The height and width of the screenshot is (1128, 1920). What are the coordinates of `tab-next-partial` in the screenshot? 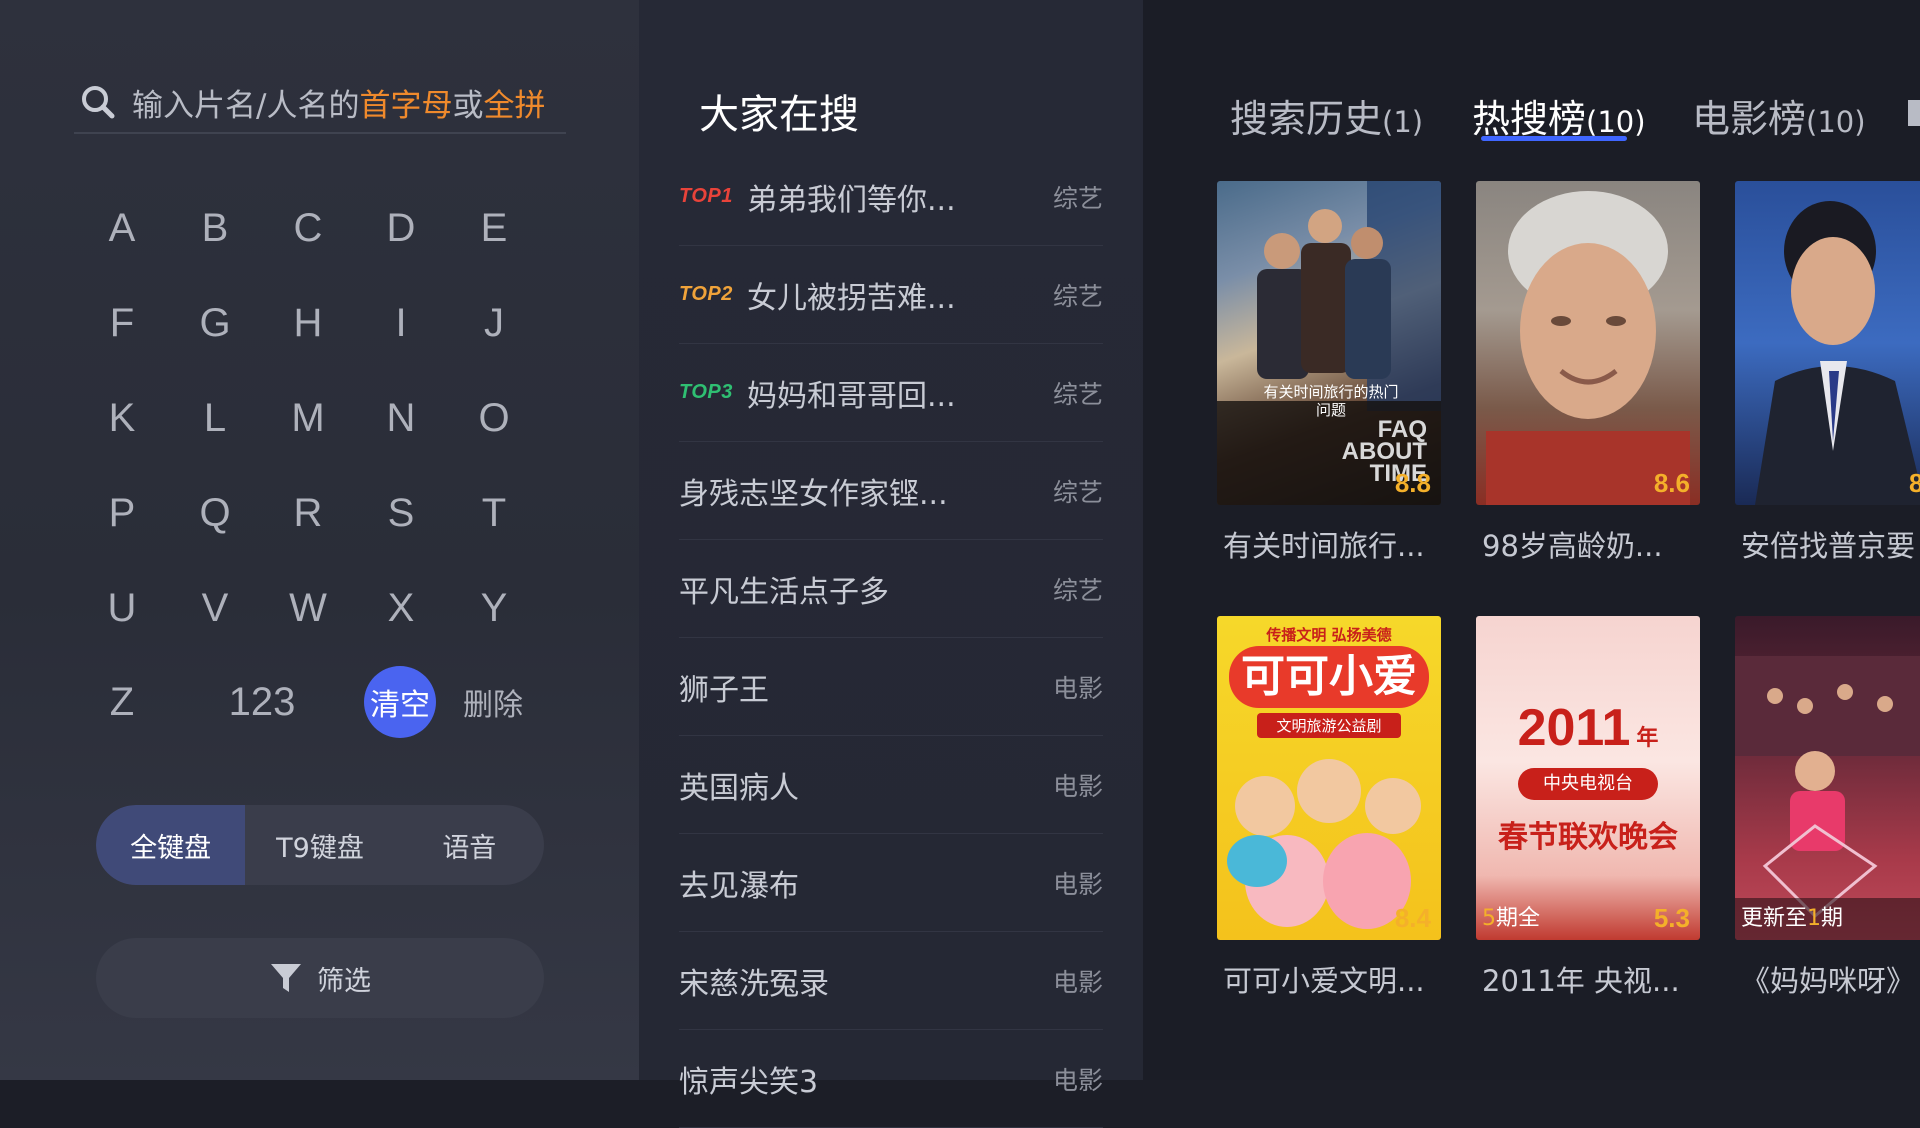 It's located at (1914, 110).